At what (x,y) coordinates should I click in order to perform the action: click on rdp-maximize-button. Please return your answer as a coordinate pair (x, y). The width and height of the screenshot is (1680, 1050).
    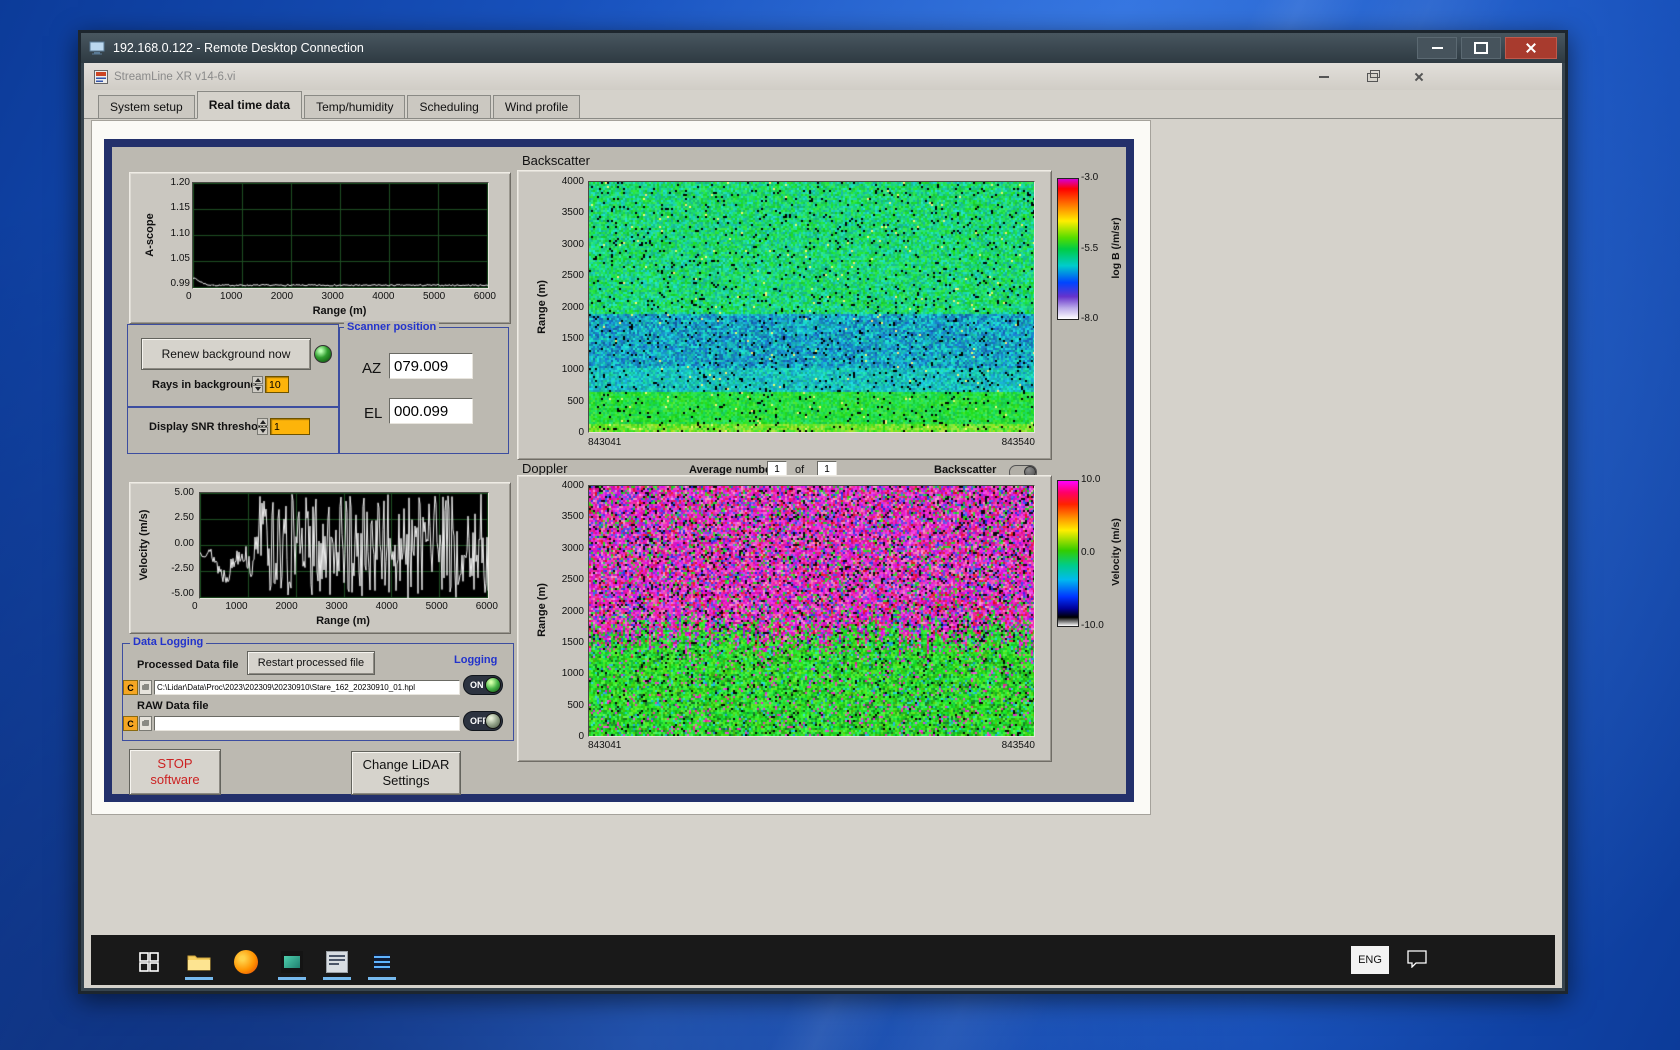
    Looking at the image, I should click on (1481, 48).